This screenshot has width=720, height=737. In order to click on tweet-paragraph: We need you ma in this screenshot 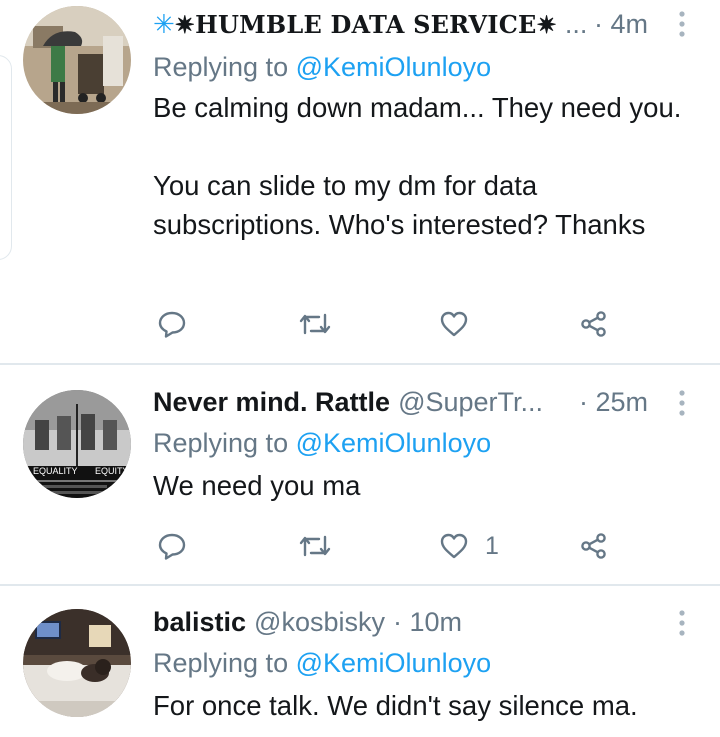, I will do `click(257, 485)`.